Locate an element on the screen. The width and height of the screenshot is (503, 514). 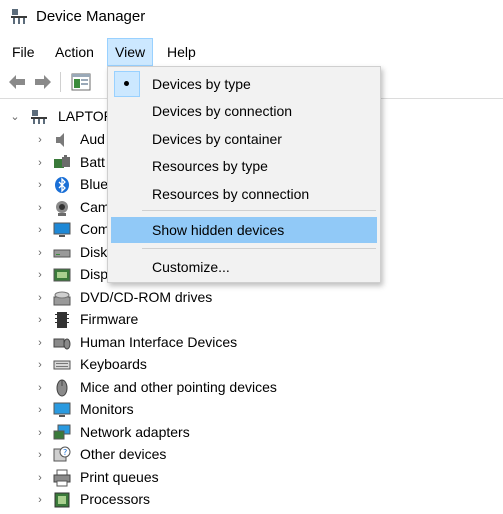
menu-item-label: Resources by type is located at coordinates (210, 166).